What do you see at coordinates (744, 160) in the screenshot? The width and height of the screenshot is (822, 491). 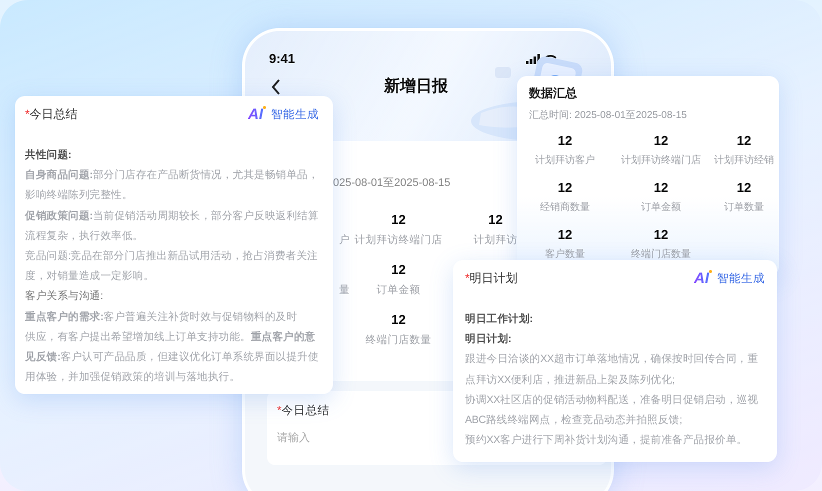 I see `stat-label: 计划拜访经销` at bounding box center [744, 160].